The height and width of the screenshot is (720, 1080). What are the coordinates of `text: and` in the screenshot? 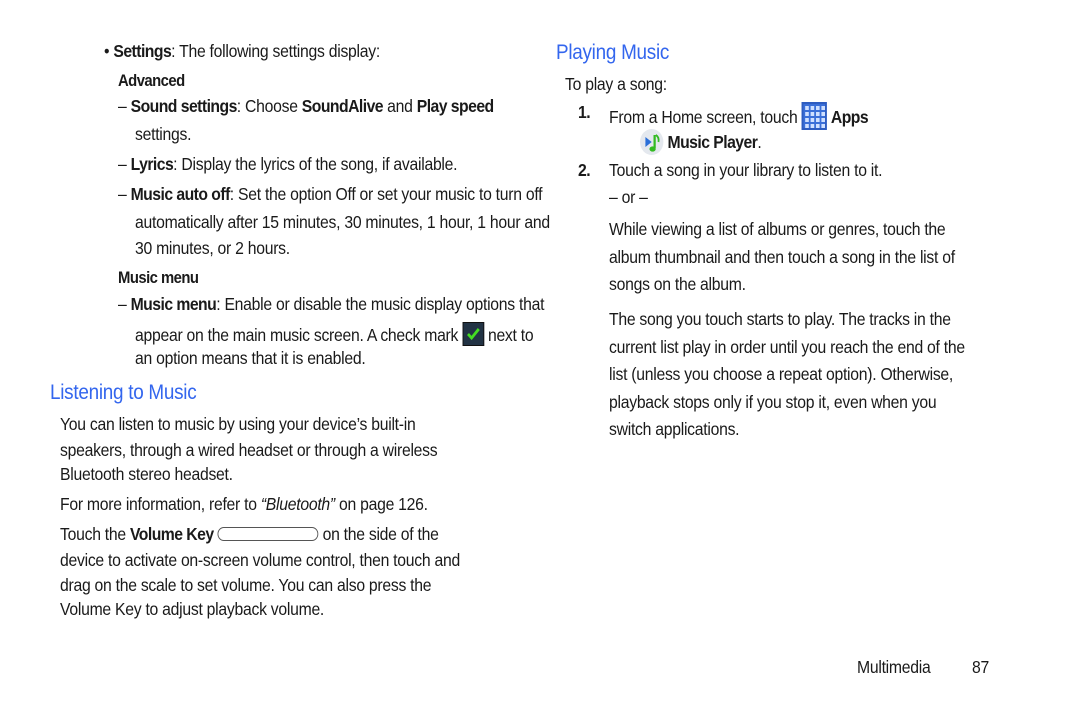 It's located at (400, 106).